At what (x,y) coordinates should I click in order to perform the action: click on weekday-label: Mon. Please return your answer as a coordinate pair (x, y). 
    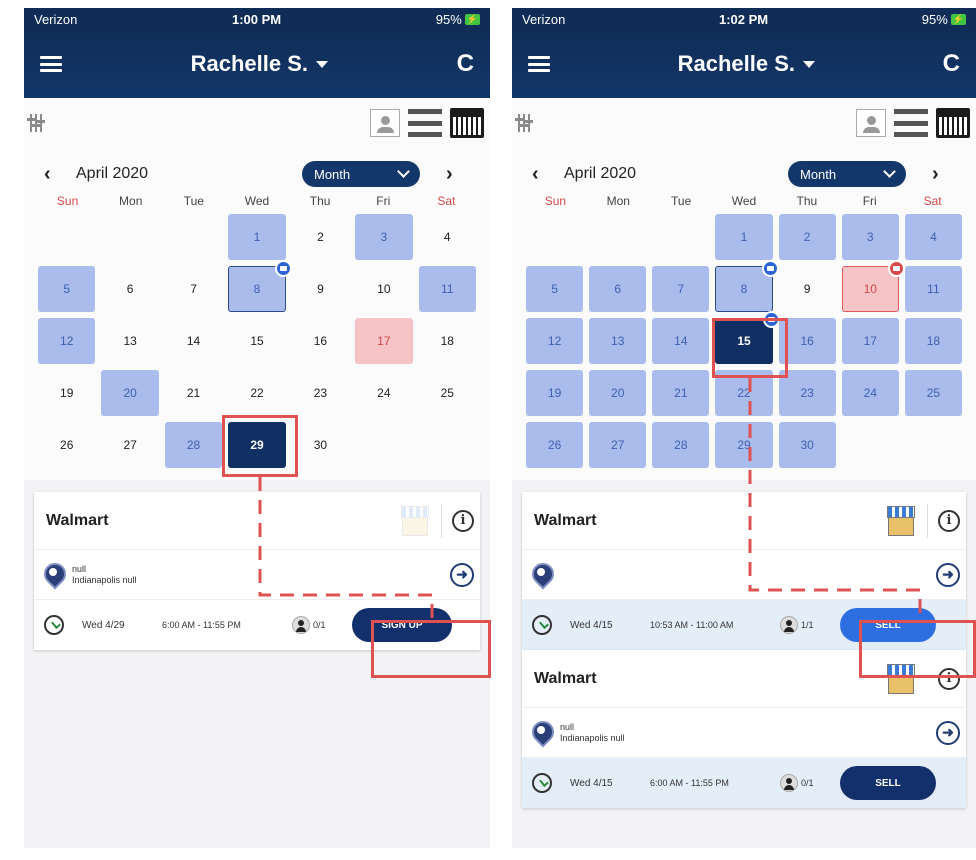
    Looking at the image, I should click on (131, 201).